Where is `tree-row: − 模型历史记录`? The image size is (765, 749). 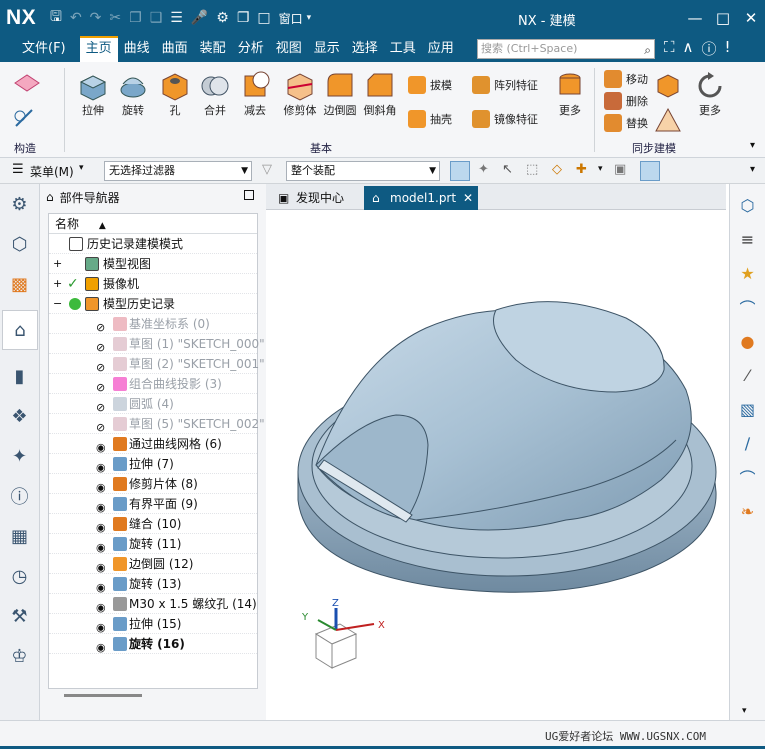 tree-row: − 模型历史记录 is located at coordinates (153, 304).